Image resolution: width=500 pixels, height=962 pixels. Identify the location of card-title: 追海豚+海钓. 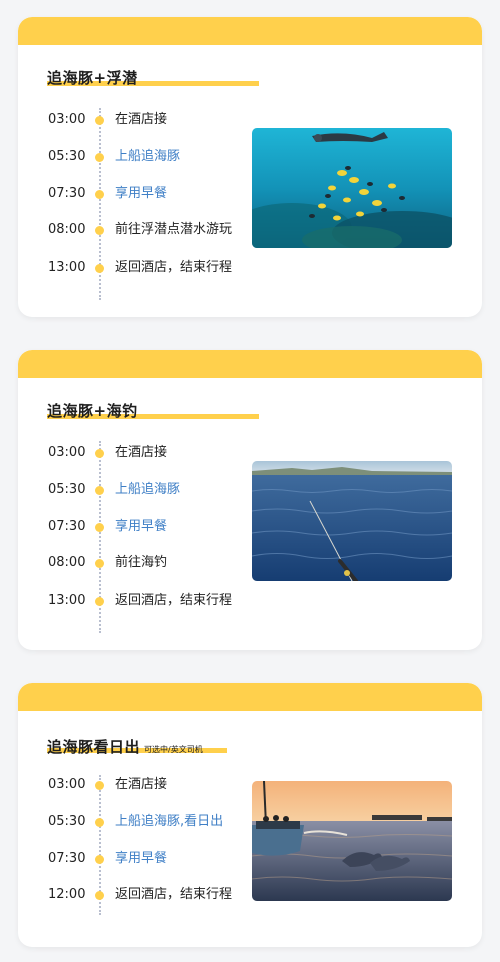
(92, 411).